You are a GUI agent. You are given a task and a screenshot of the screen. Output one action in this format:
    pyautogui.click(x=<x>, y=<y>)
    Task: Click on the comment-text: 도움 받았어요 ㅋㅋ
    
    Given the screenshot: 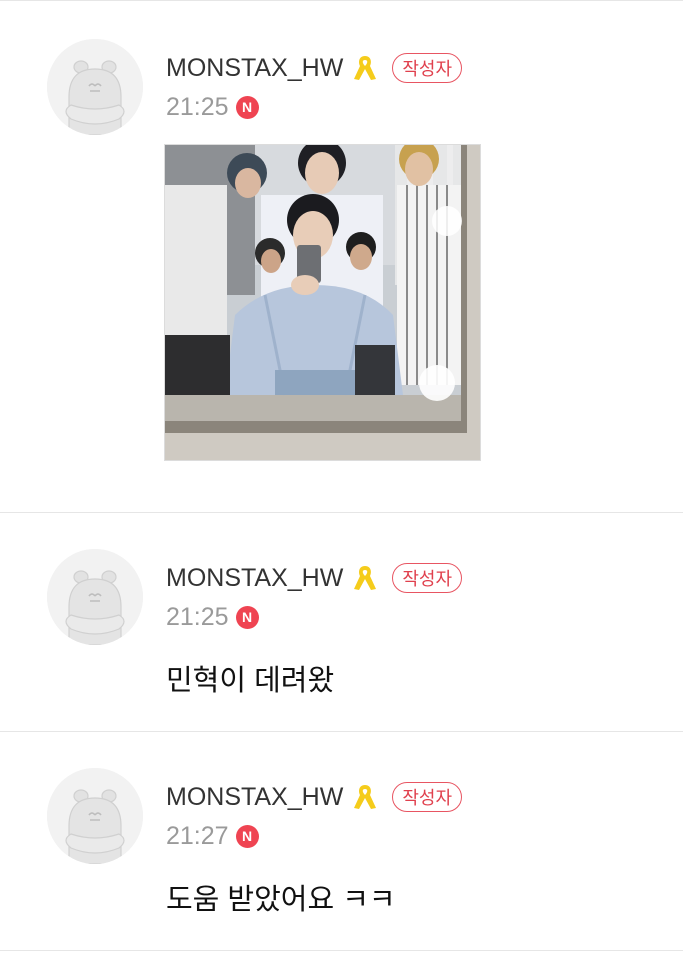 What is the action you would take?
    pyautogui.click(x=281, y=900)
    